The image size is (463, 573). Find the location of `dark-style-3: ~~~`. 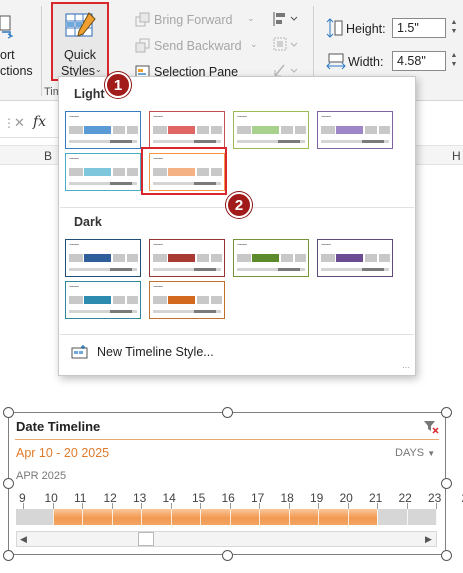

dark-style-3: ~~~ is located at coordinates (271, 258).